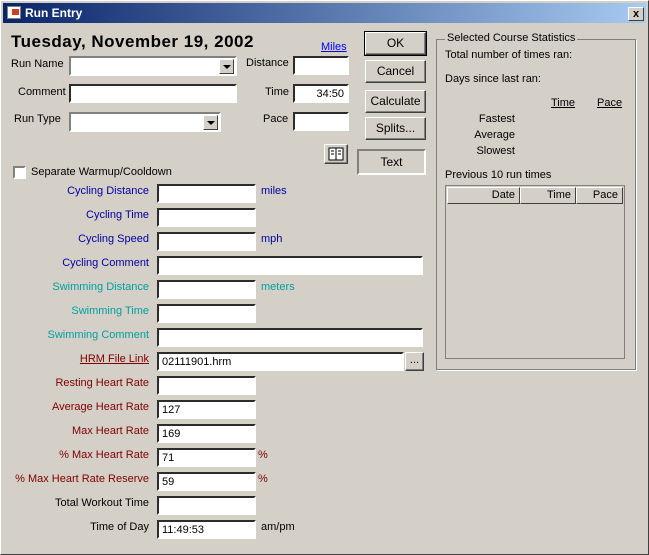 The image size is (649, 555). Describe the element at coordinates (267, 63) in the screenshot. I see `distance-label: Distance` at that location.